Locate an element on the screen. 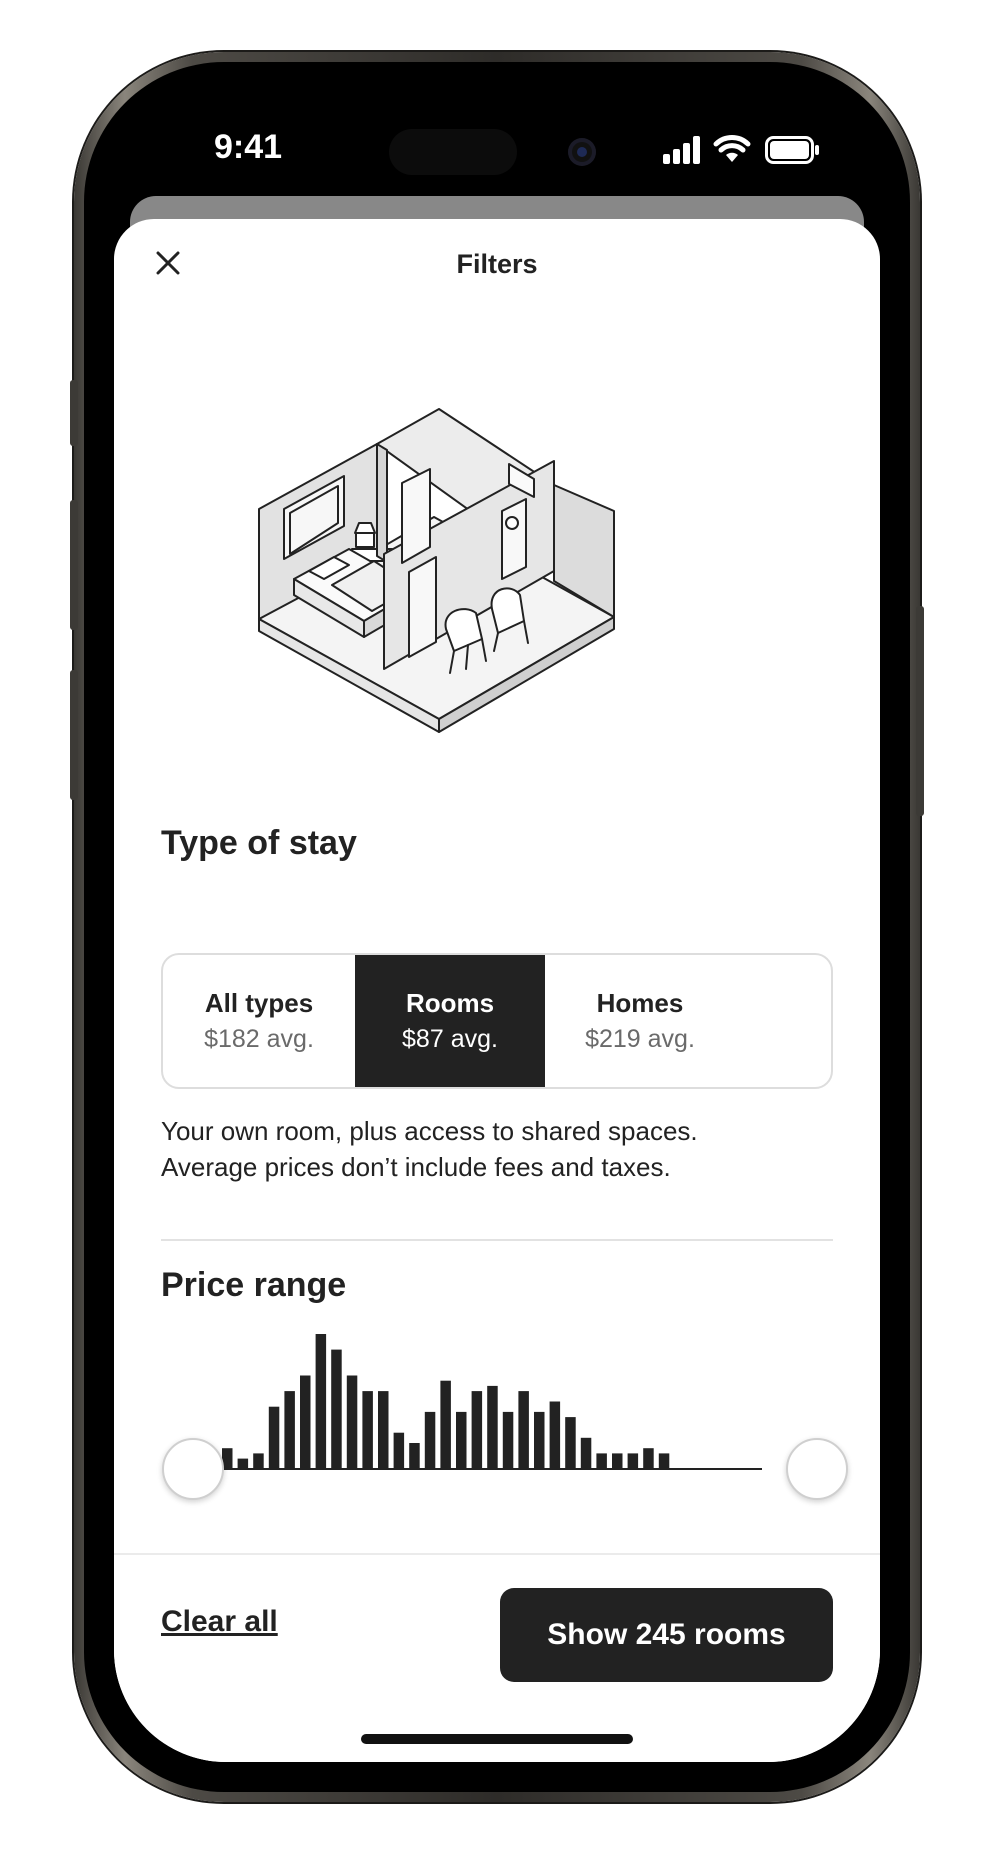  filter-footer: Clear all Show 245 rooms is located at coordinates (497, 1657).